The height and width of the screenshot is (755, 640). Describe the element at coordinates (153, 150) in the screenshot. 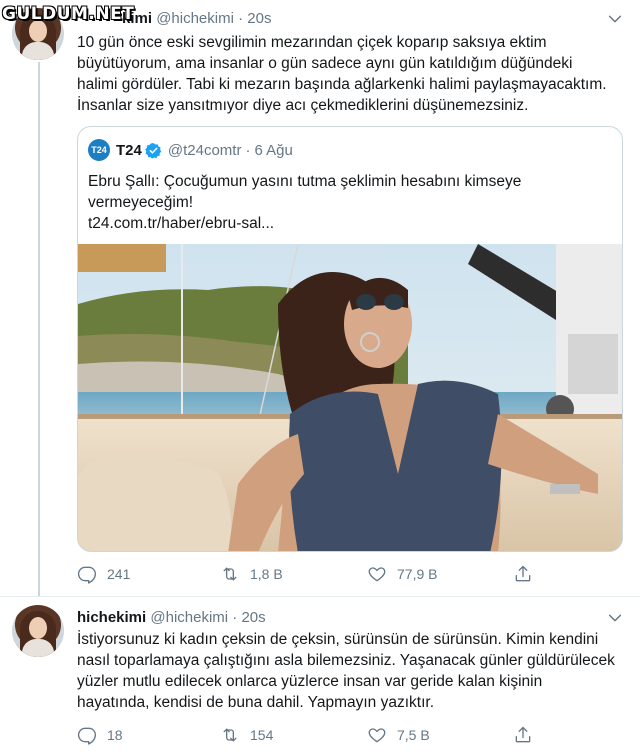

I see `verified-badge-icon` at that location.